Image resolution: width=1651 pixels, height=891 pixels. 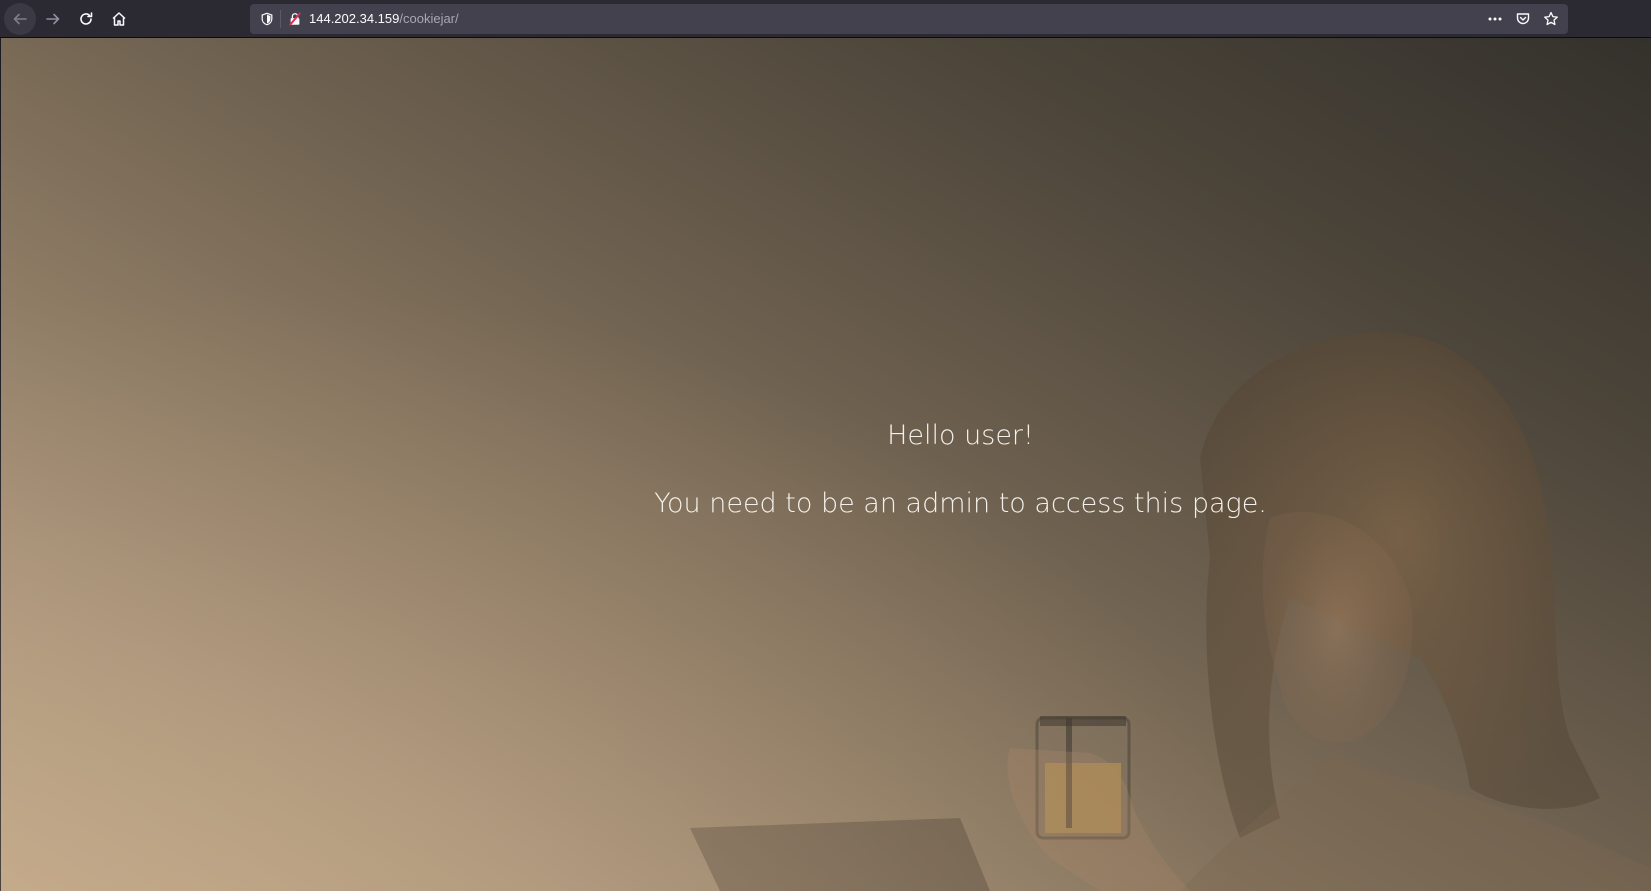 What do you see at coordinates (354, 18) in the screenshot?
I see `url-host: 144.202.34.159` at bounding box center [354, 18].